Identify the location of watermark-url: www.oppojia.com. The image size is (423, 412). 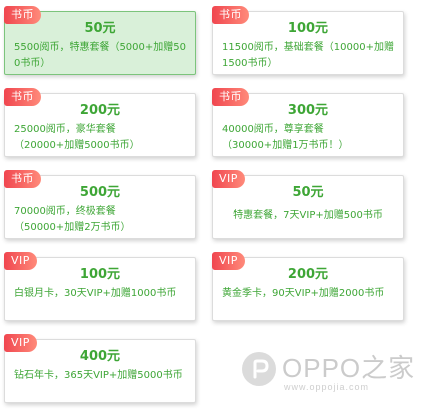
(327, 387).